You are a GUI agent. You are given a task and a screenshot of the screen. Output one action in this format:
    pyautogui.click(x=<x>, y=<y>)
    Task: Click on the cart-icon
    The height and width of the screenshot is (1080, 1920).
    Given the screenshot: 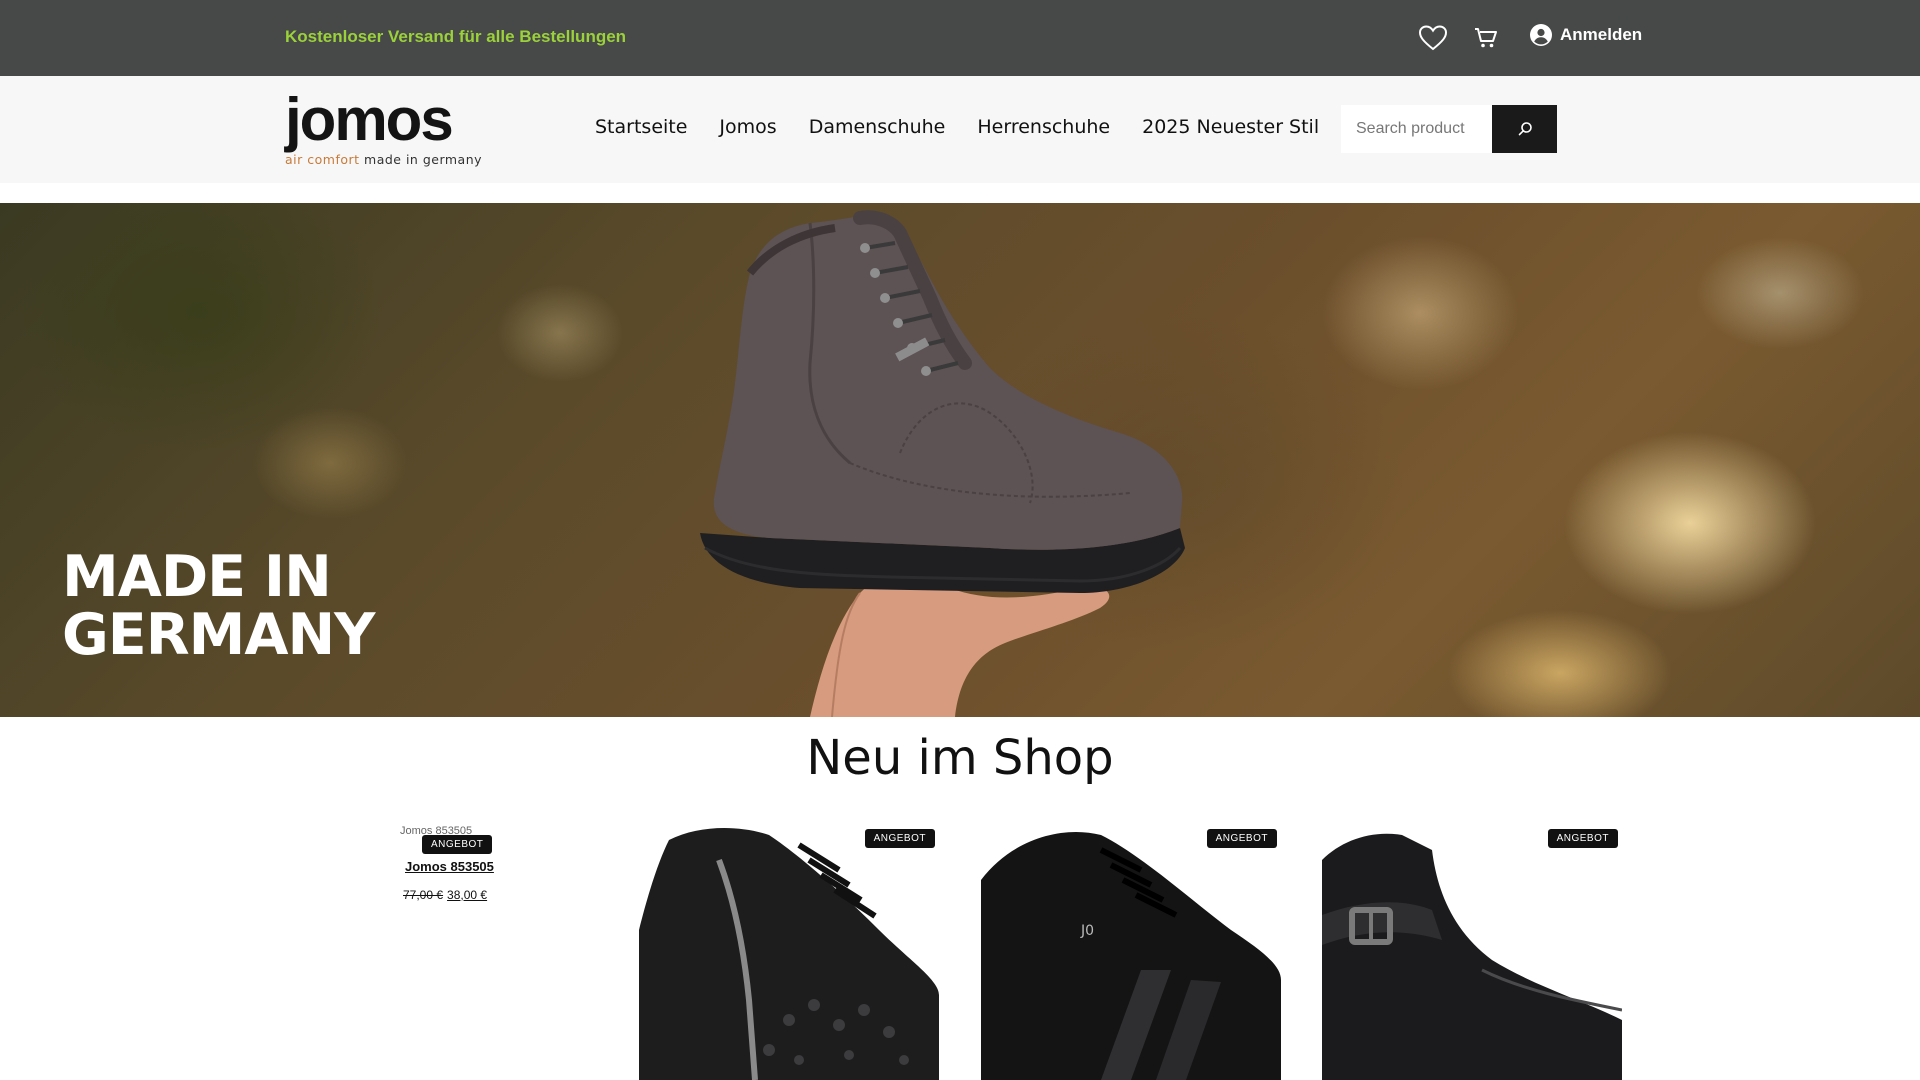 What is the action you would take?
    pyautogui.click(x=1486, y=38)
    